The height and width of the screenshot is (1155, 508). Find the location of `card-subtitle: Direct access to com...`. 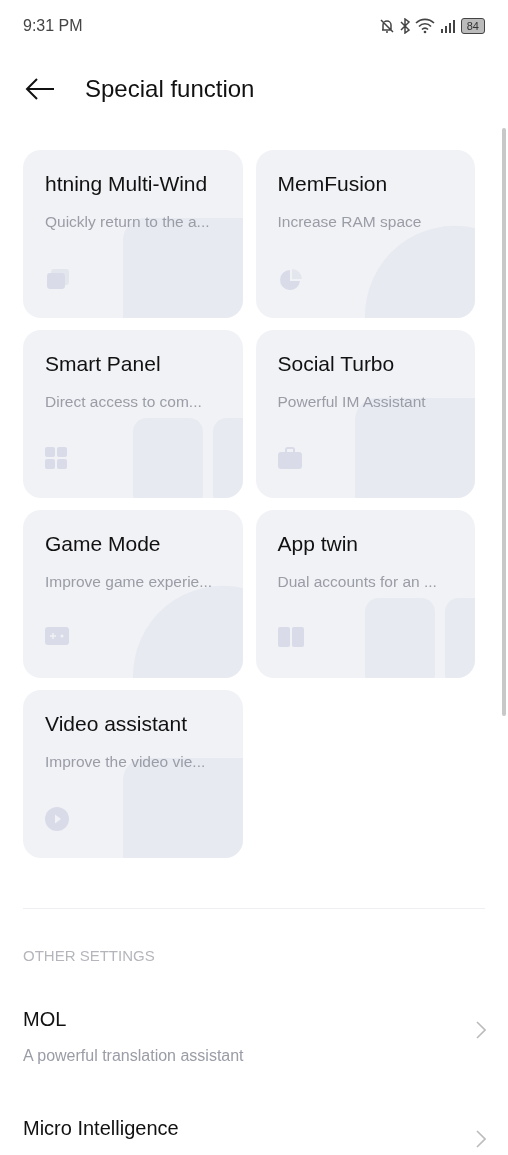

card-subtitle: Direct access to com... is located at coordinates (124, 401).